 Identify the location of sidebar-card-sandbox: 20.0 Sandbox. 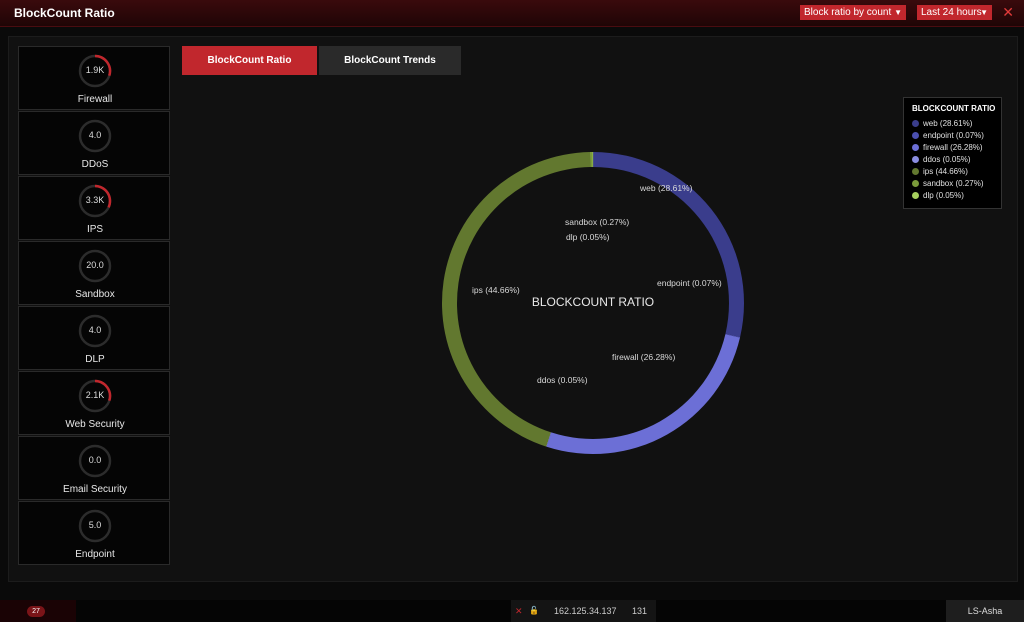
(94, 273).